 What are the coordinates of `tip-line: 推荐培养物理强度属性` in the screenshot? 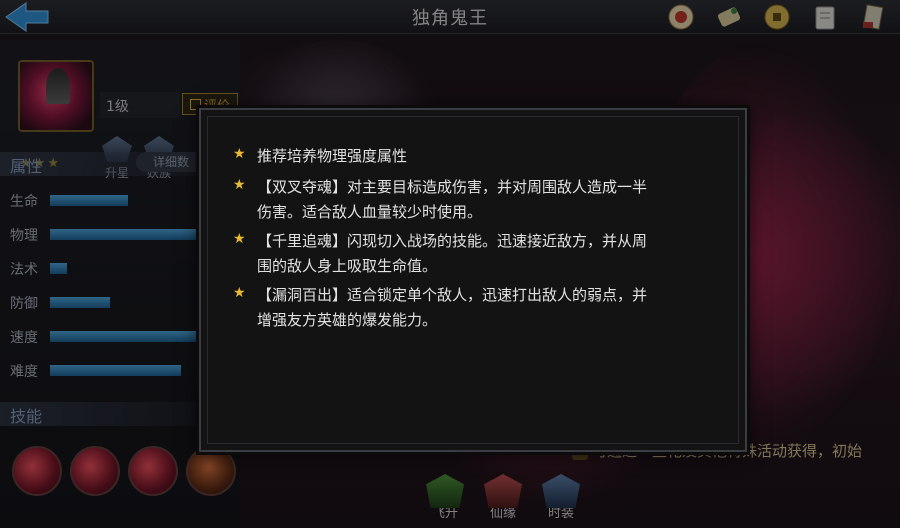 It's located at (332, 156).